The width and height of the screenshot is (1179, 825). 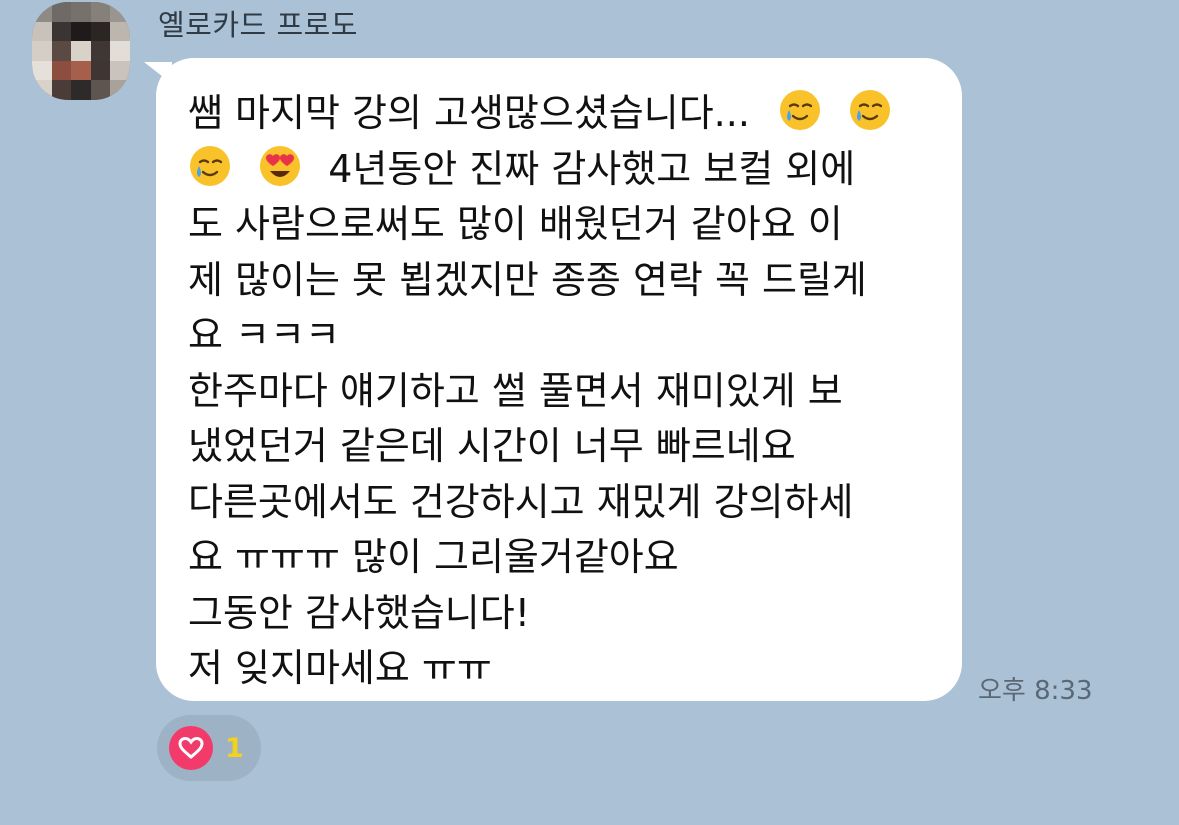 What do you see at coordinates (280, 165) in the screenshot?
I see `heart-eyes-icon` at bounding box center [280, 165].